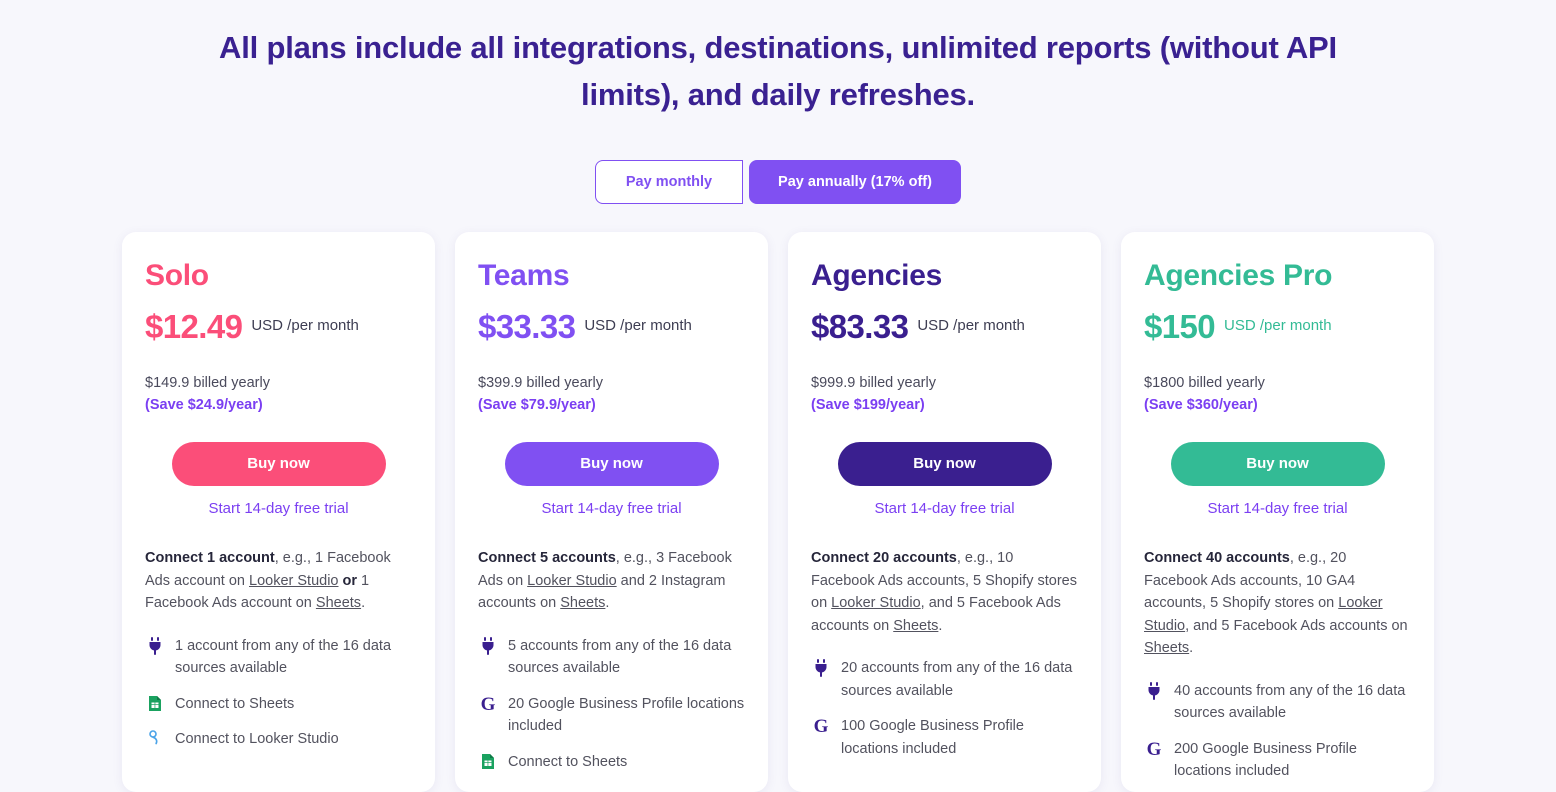 This screenshot has width=1556, height=792. What do you see at coordinates (1217, 558) in the screenshot?
I see `plan-description-lead: Connect 40 accounts` at bounding box center [1217, 558].